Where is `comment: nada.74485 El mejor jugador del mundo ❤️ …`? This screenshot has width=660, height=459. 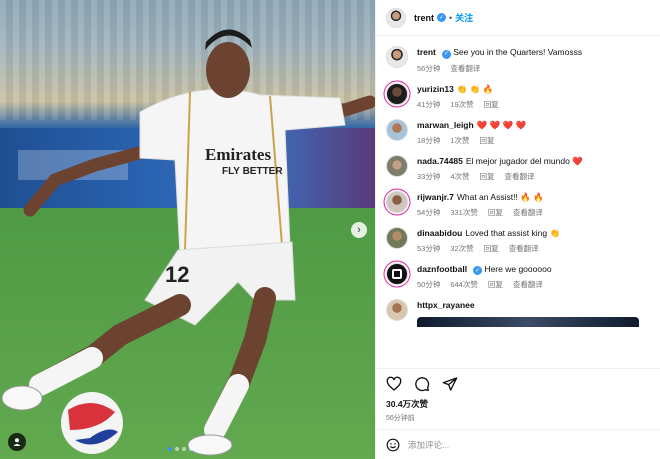
comment: nada.74485 El mejor jugador del mundo ❤️ … is located at coordinates (518, 168).